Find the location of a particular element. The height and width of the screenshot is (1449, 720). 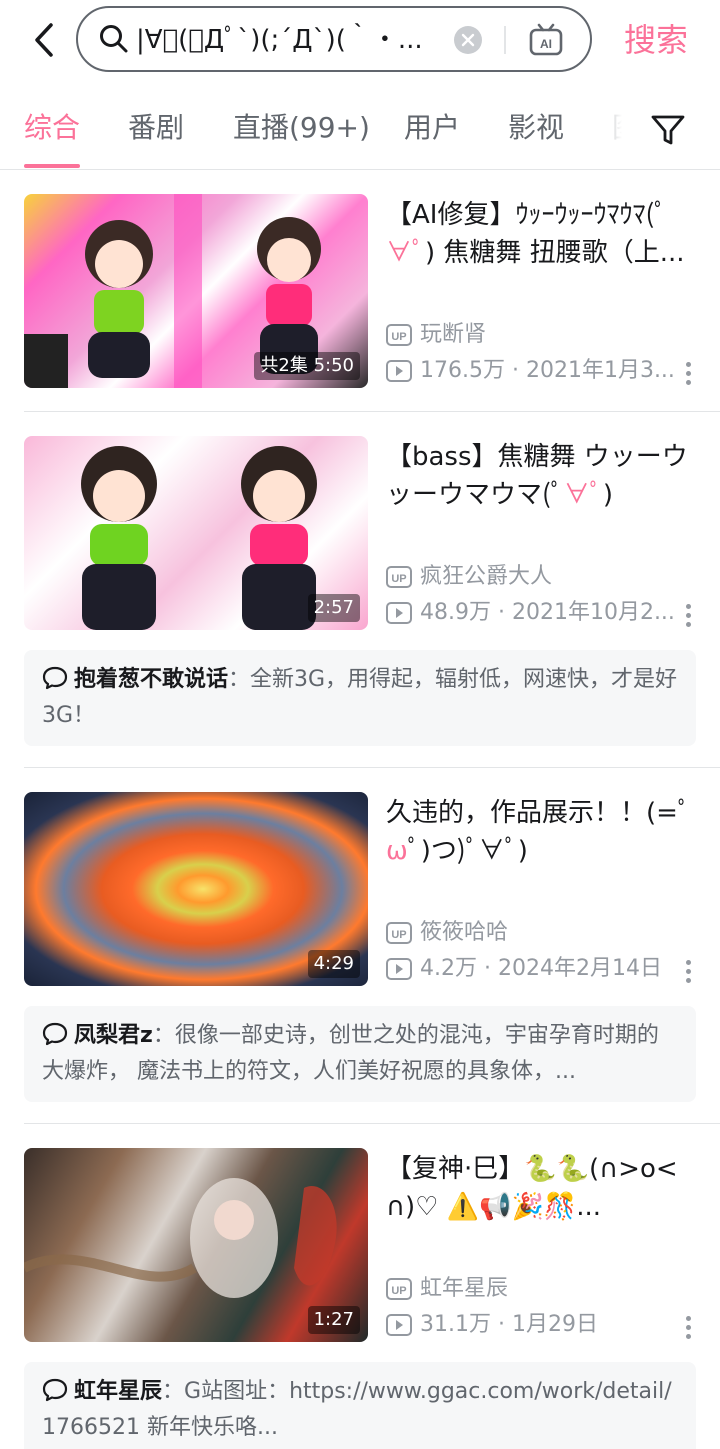

uploader-name: 玩断肾 is located at coordinates (453, 334).